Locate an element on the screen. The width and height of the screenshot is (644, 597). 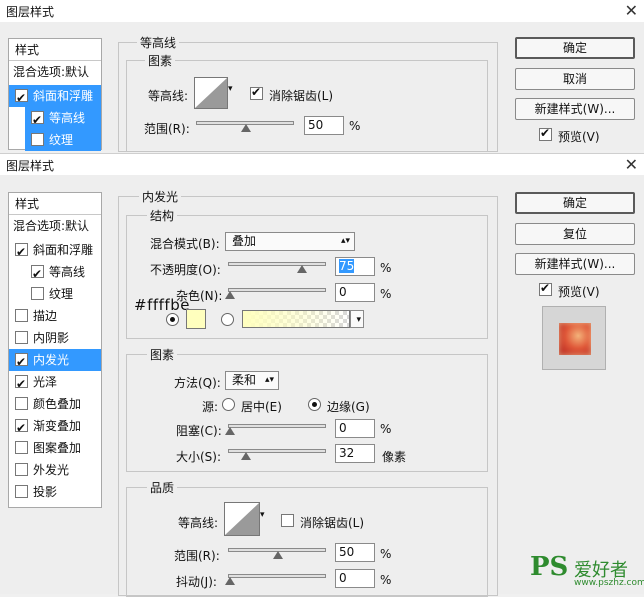
quality-antialias-checkbox is located at coordinates (287, 520).